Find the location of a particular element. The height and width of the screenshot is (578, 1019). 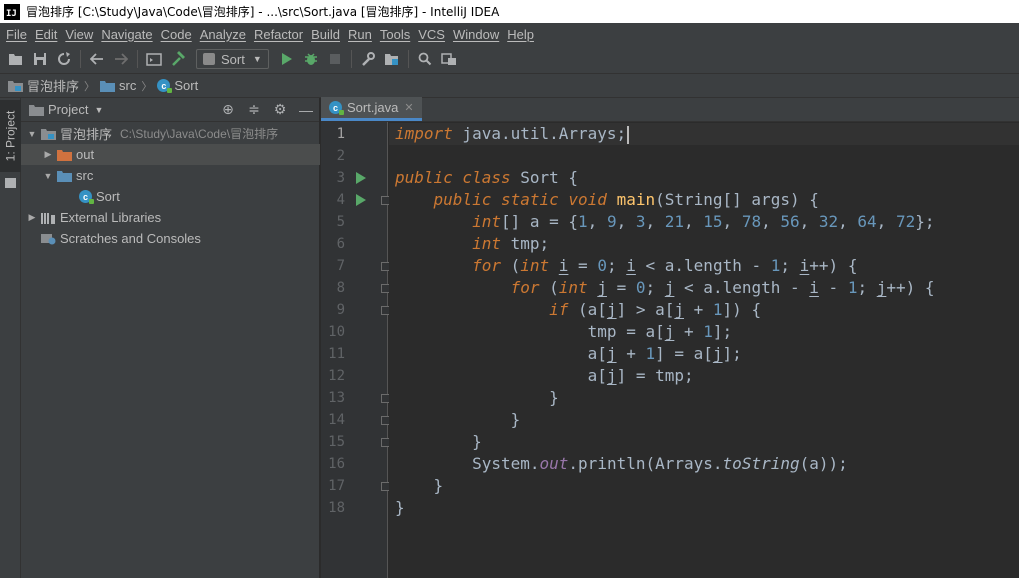

java-class-icon: c is located at coordinates (336, 108).